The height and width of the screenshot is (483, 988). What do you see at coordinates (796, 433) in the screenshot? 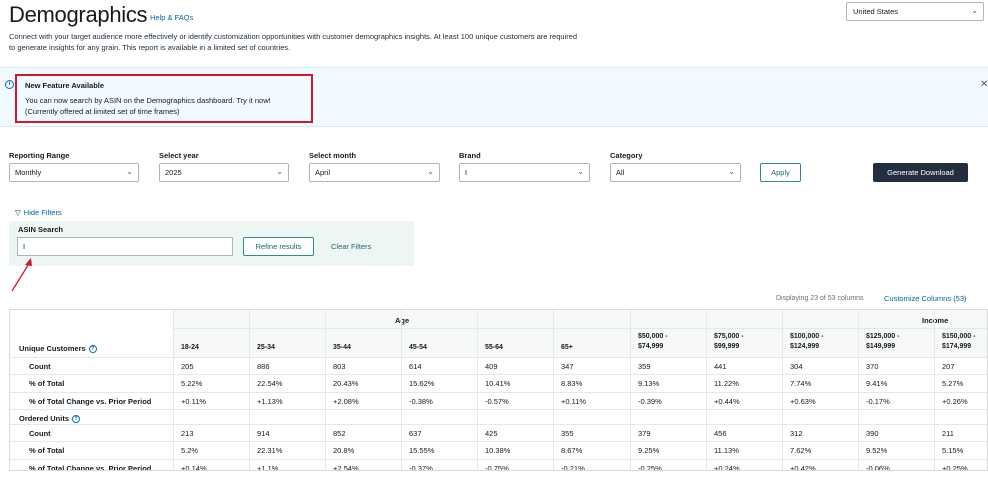
I see `table-cell: 312` at bounding box center [796, 433].